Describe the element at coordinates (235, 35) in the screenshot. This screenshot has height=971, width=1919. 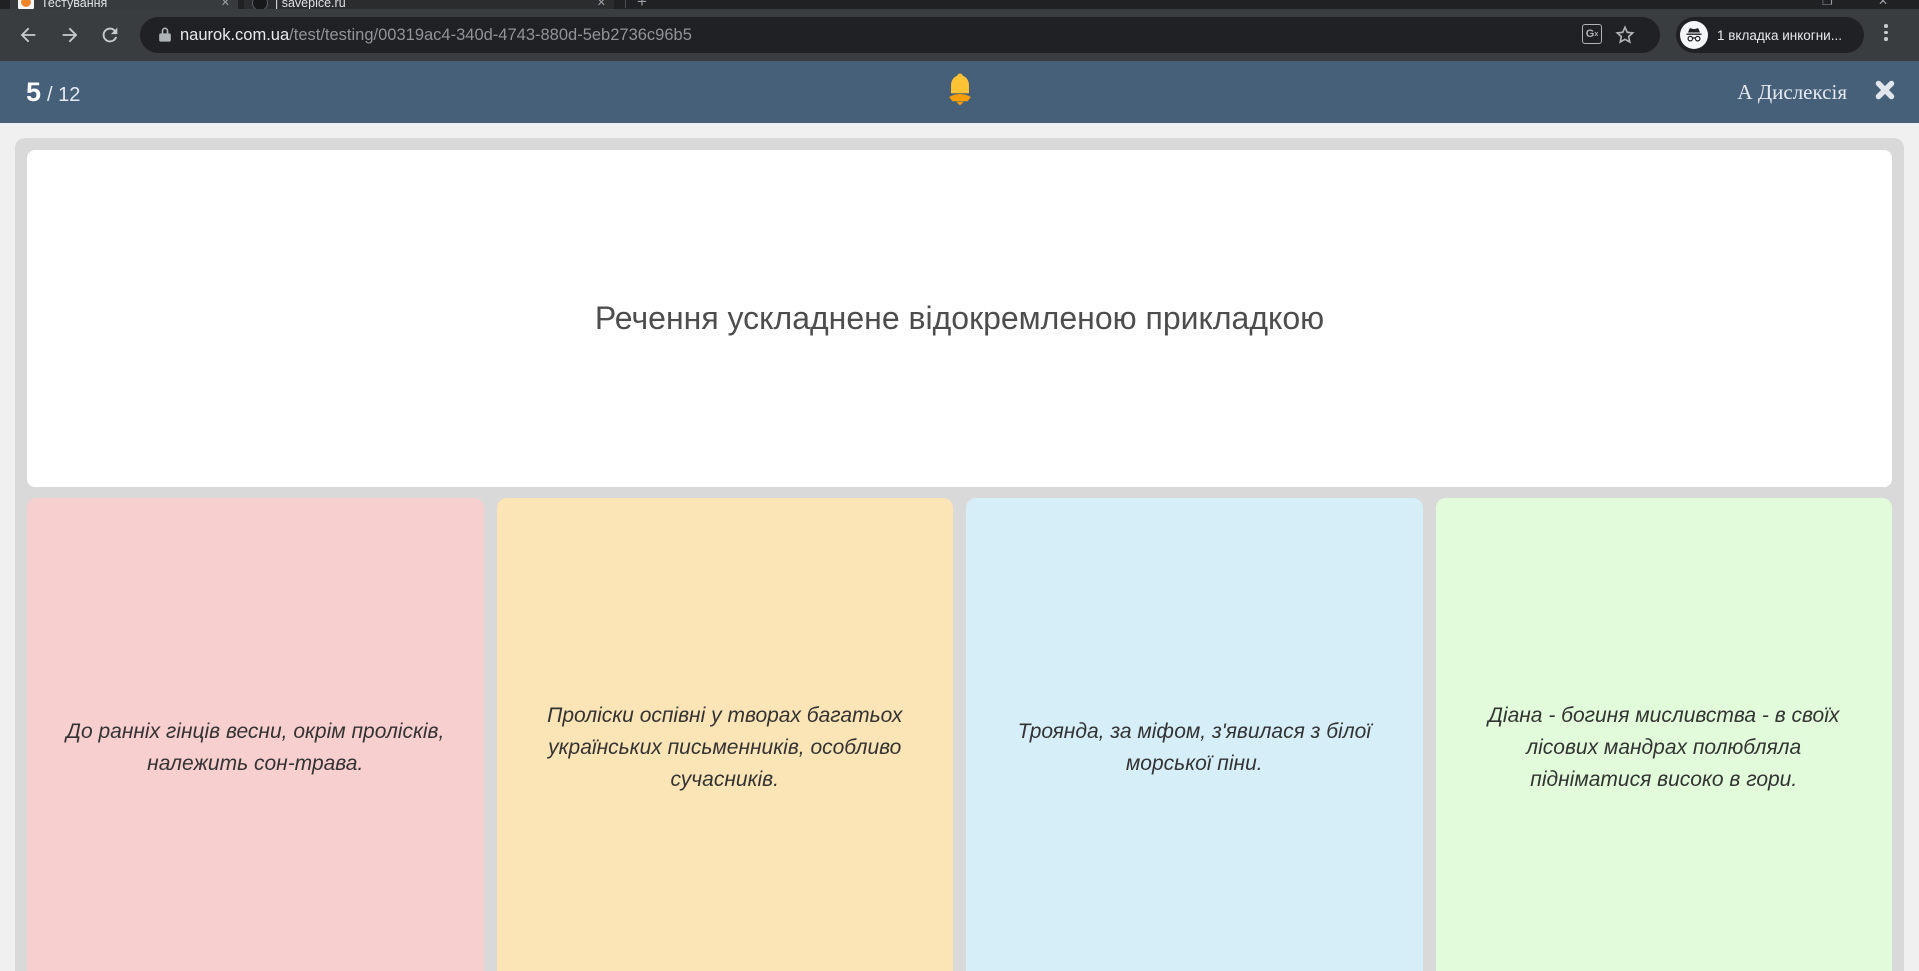
I see `url-domain: naurok.com.ua` at that location.